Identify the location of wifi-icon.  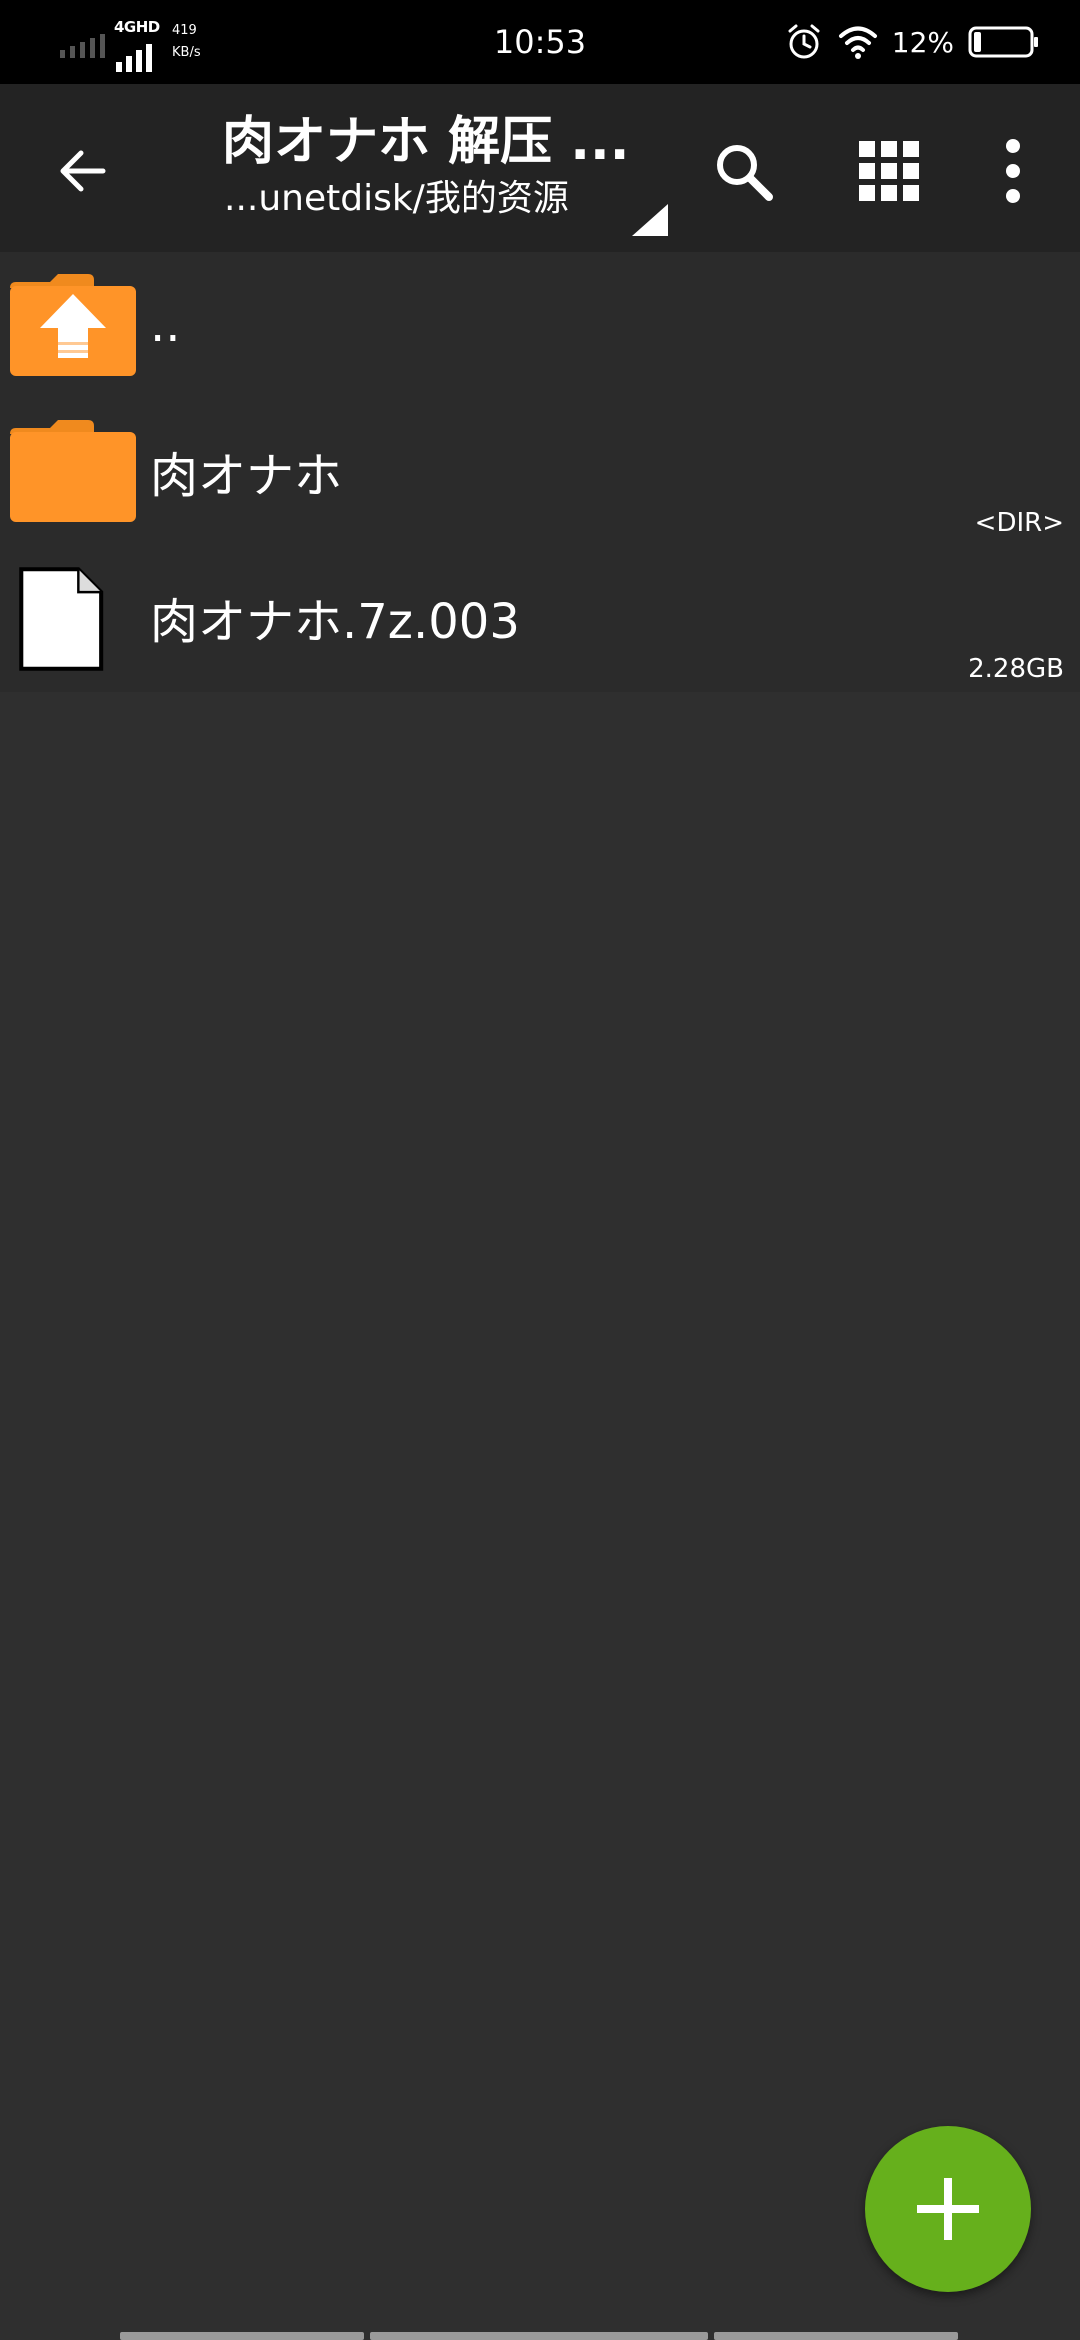
(857, 42).